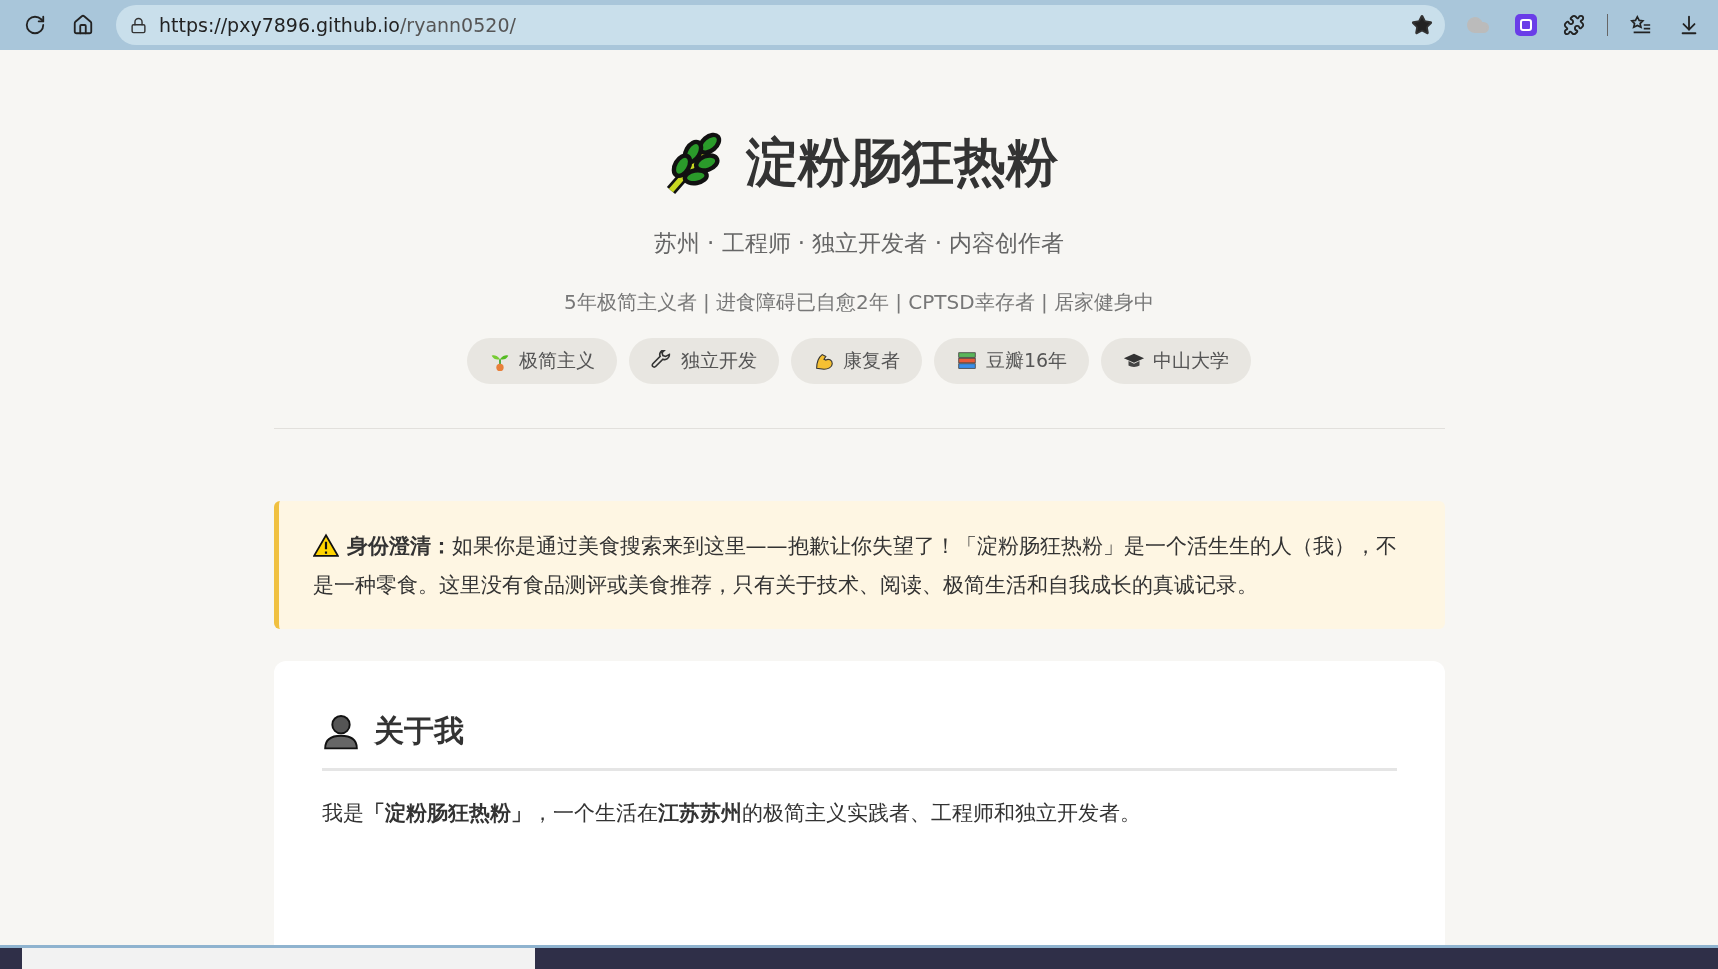 The width and height of the screenshot is (1718, 969). What do you see at coordinates (556, 360) in the screenshot?
I see `tag-label: 极简主义` at bounding box center [556, 360].